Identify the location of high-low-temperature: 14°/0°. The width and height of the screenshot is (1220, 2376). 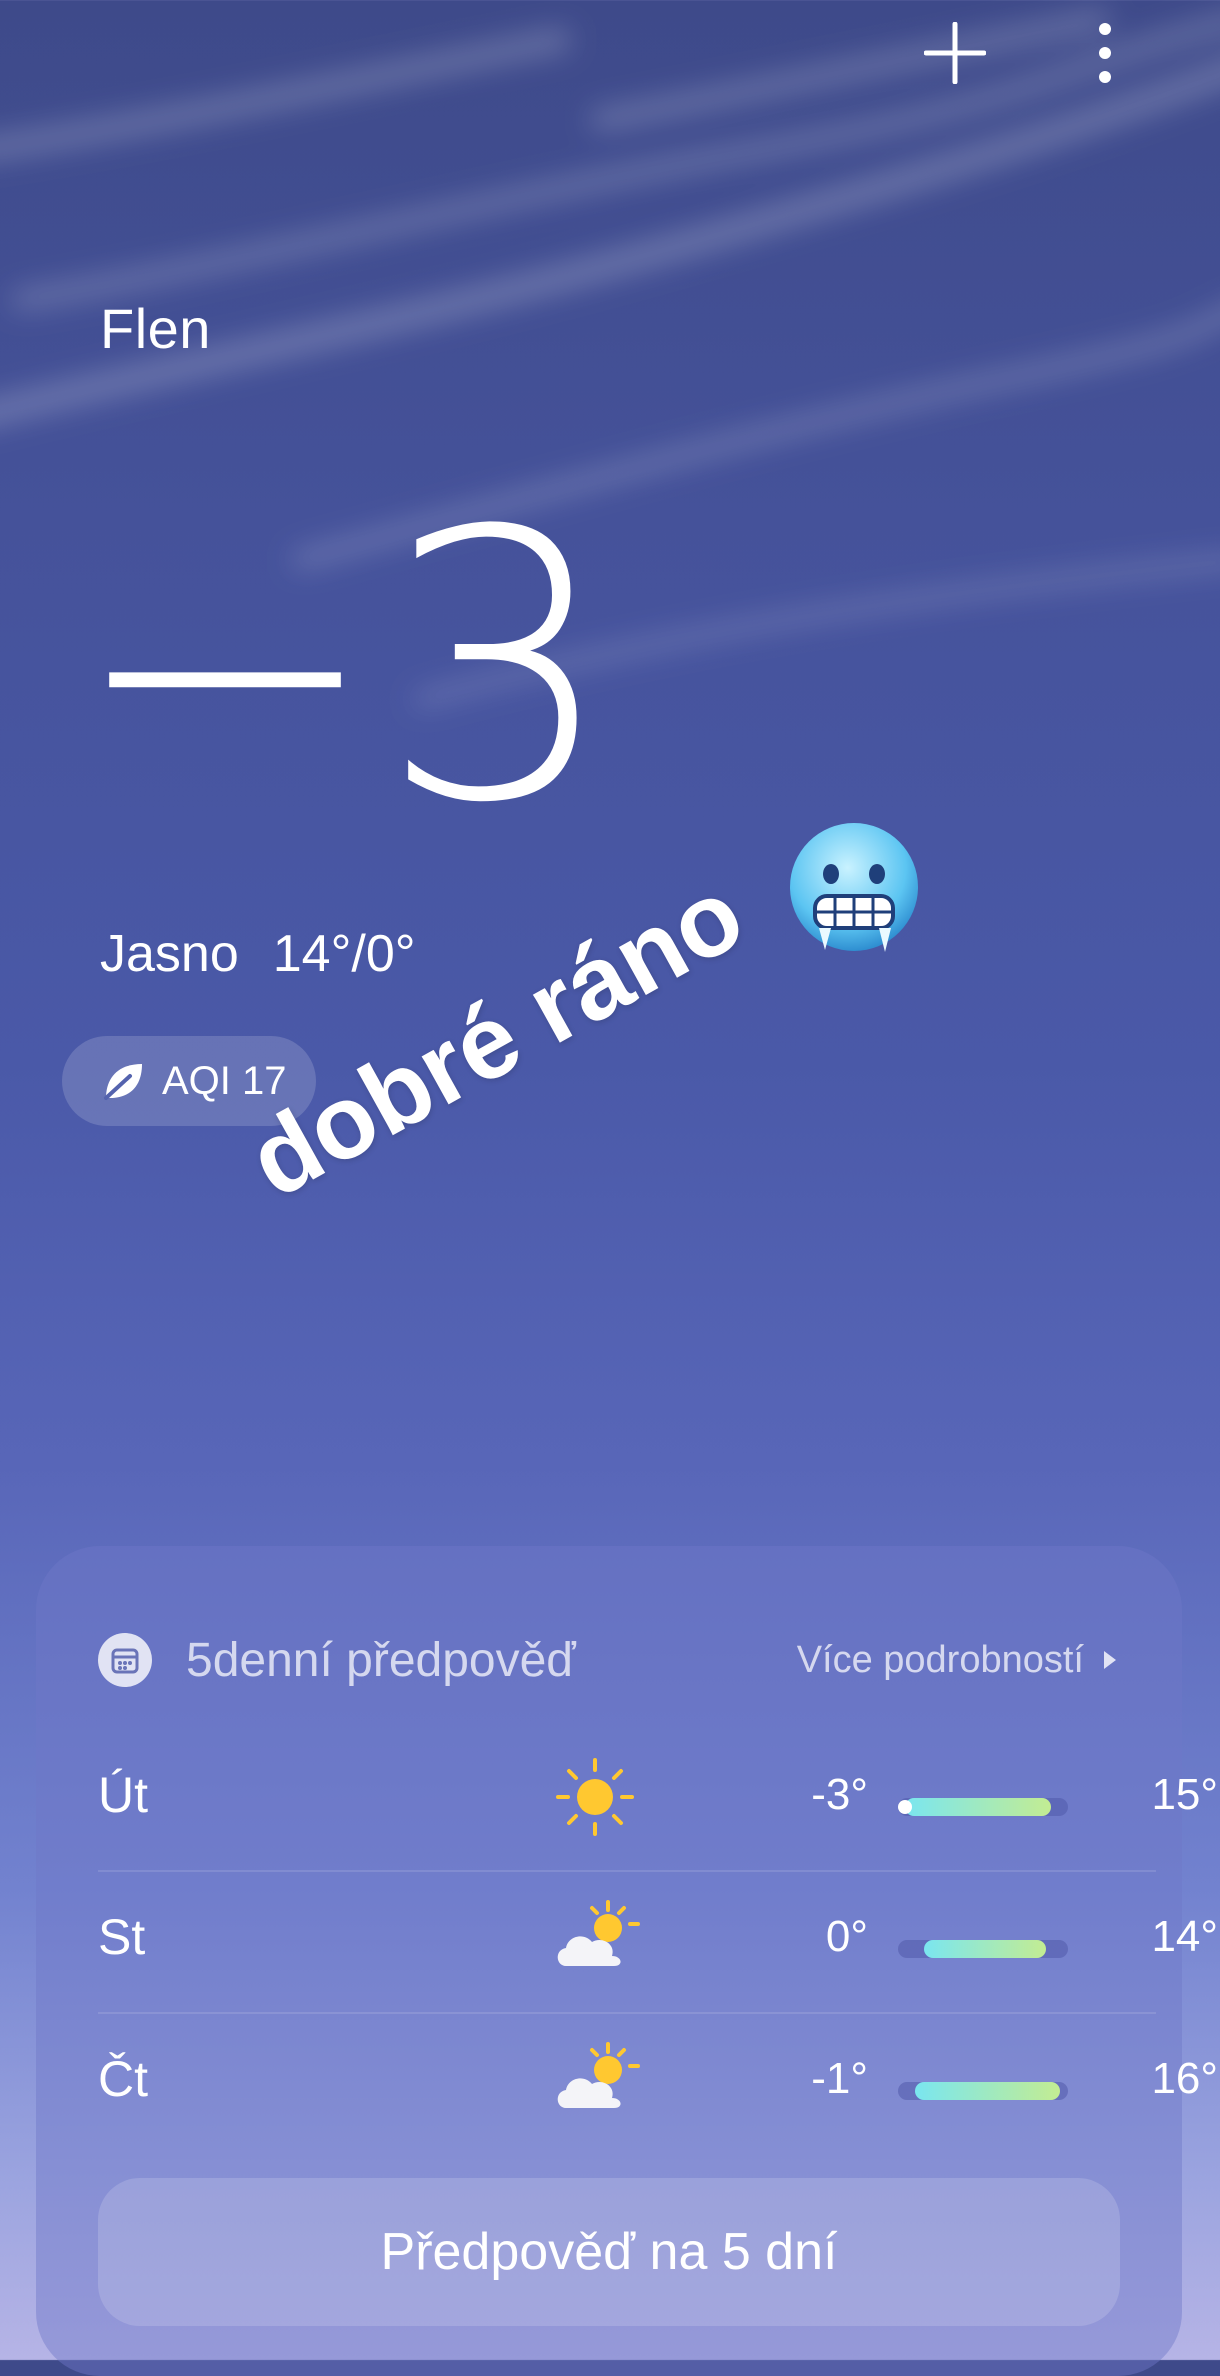
(344, 954).